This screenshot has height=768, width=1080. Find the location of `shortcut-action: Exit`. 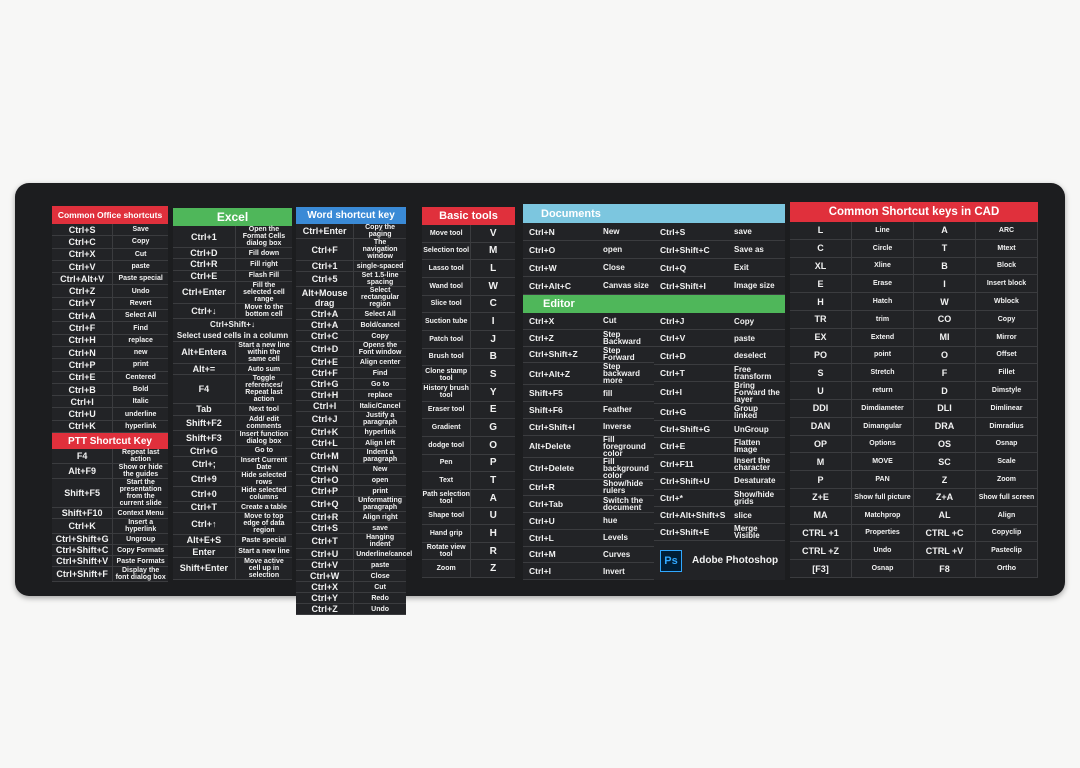

shortcut-action: Exit is located at coordinates (741, 267).